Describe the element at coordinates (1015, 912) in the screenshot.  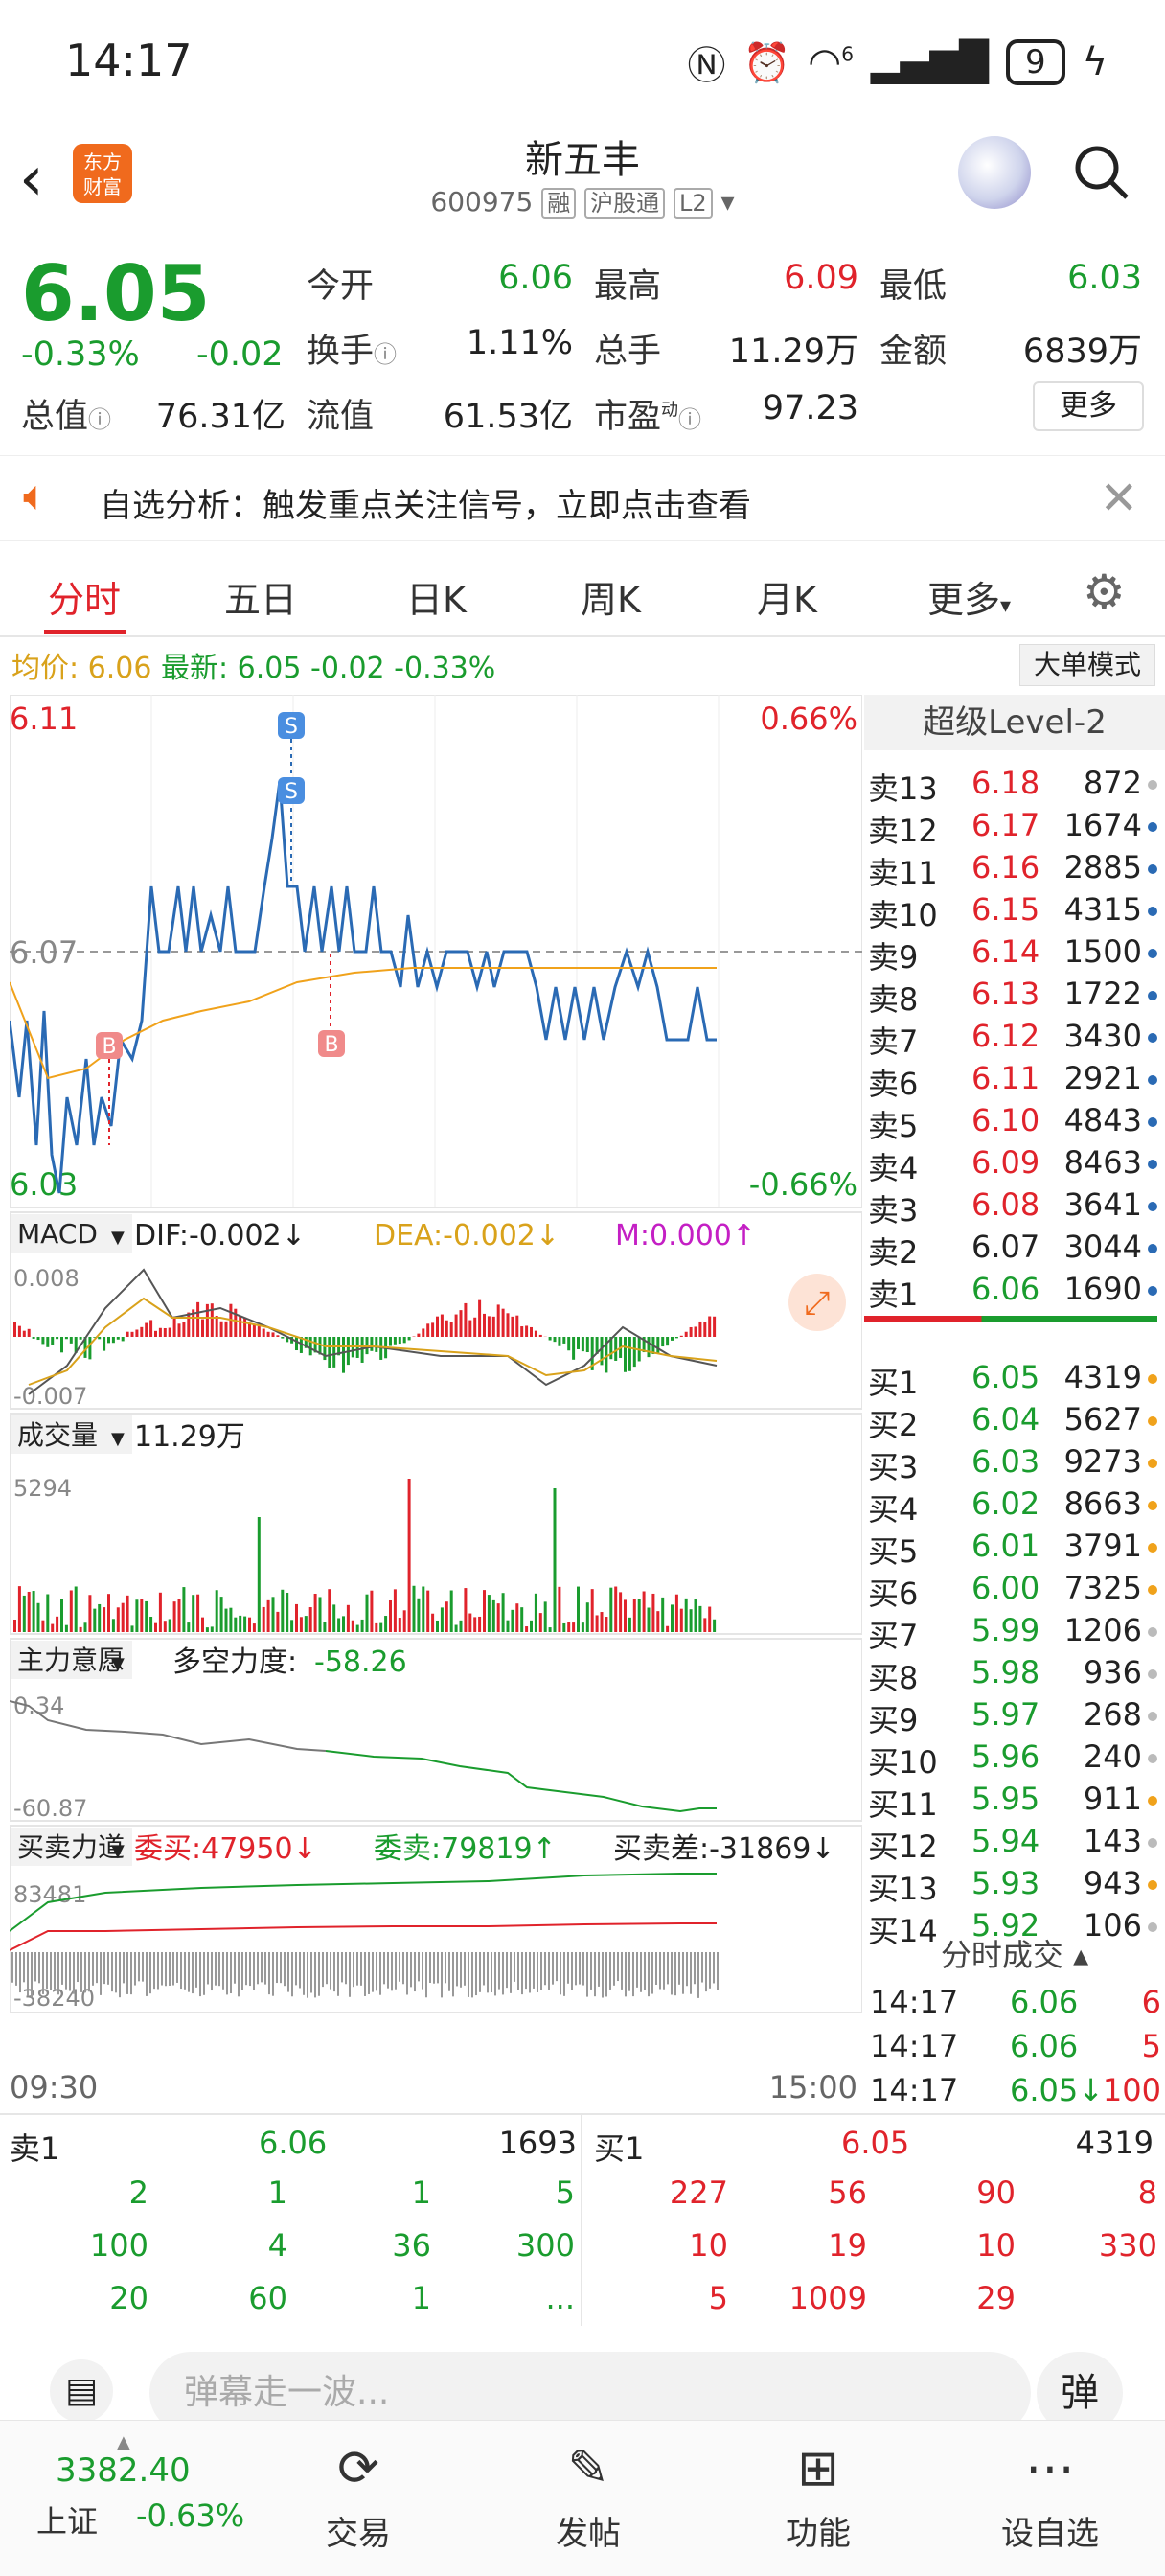
I see `ask-row: 卖10 6.15 4315` at that location.